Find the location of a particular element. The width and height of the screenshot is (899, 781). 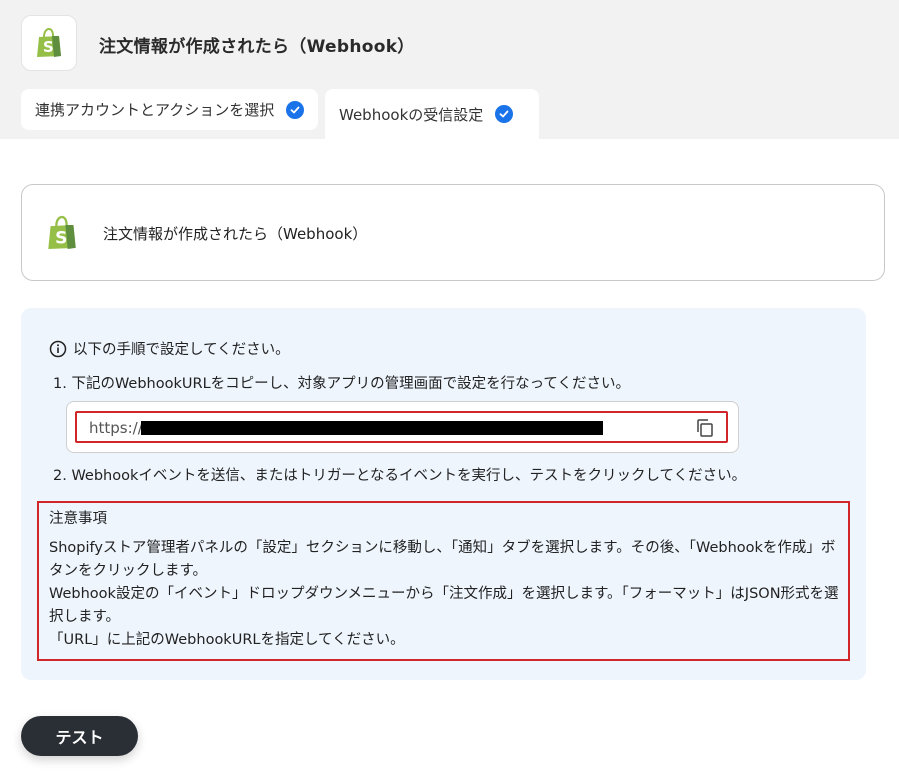

tab-webhook-settings: Webhookの受信設定 is located at coordinates (432, 114).